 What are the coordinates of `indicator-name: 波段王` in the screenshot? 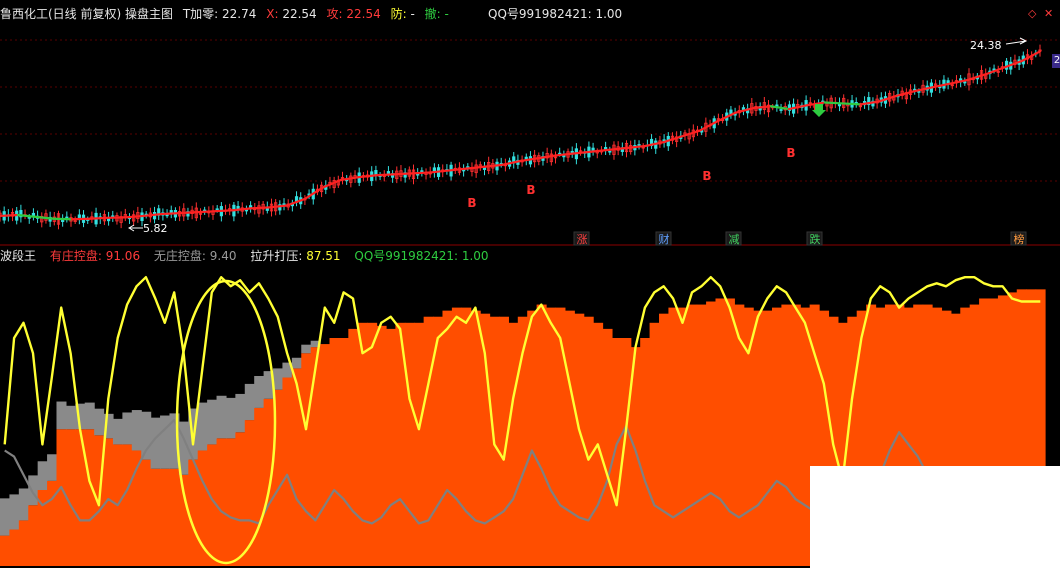 It's located at (18, 256).